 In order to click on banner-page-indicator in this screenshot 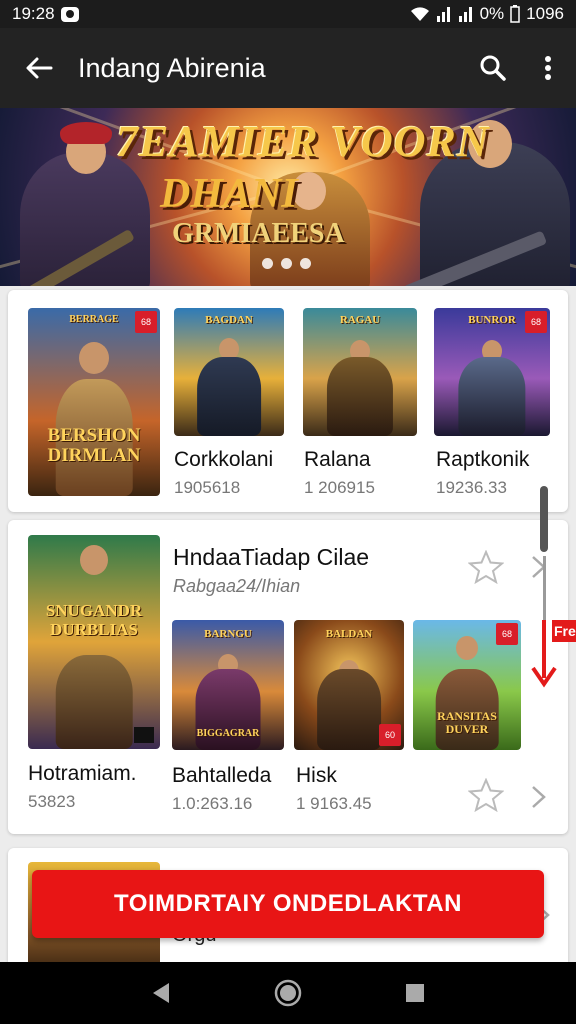, I will do `click(286, 263)`.